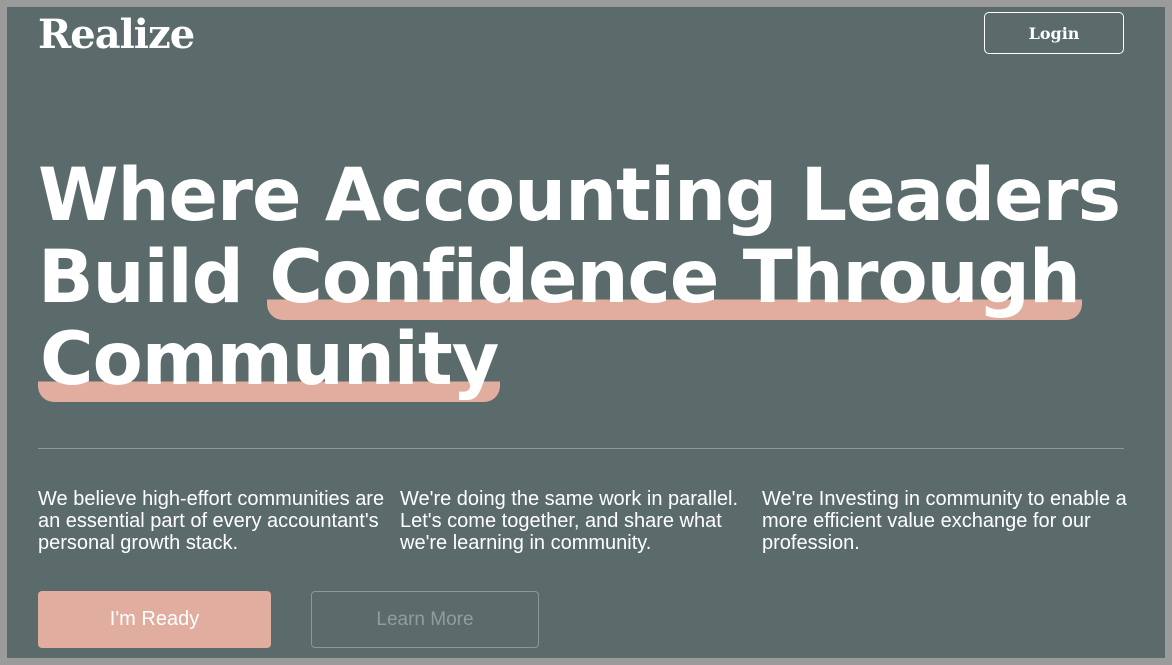 The height and width of the screenshot is (665, 1172). I want to click on headline-highlight-community: Community, so click(269, 359).